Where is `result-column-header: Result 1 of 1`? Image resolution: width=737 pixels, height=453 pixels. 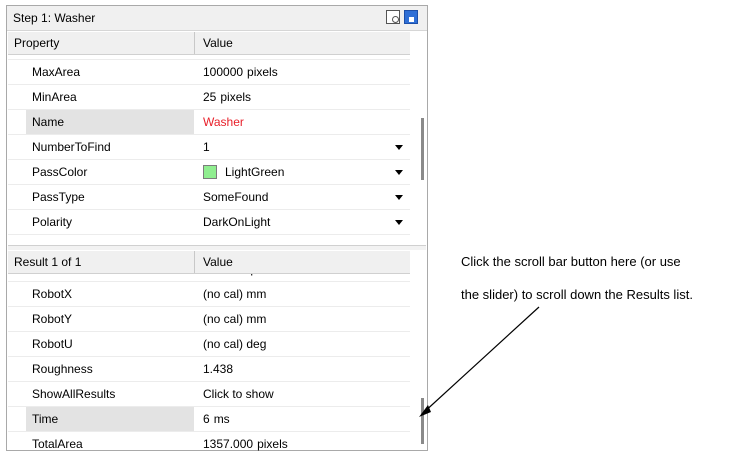 result-column-header: Result 1 of 1 is located at coordinates (48, 262).